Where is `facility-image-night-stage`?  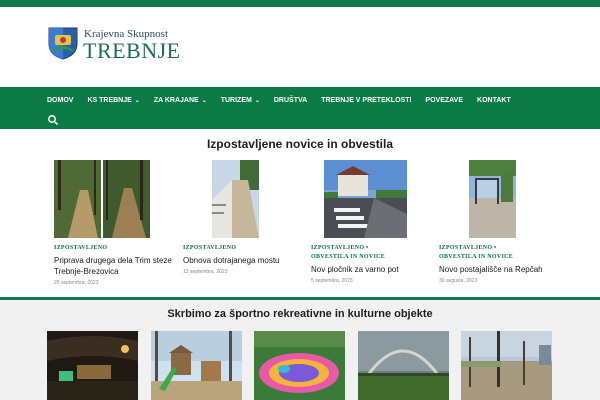 facility-image-night-stage is located at coordinates (92, 365).